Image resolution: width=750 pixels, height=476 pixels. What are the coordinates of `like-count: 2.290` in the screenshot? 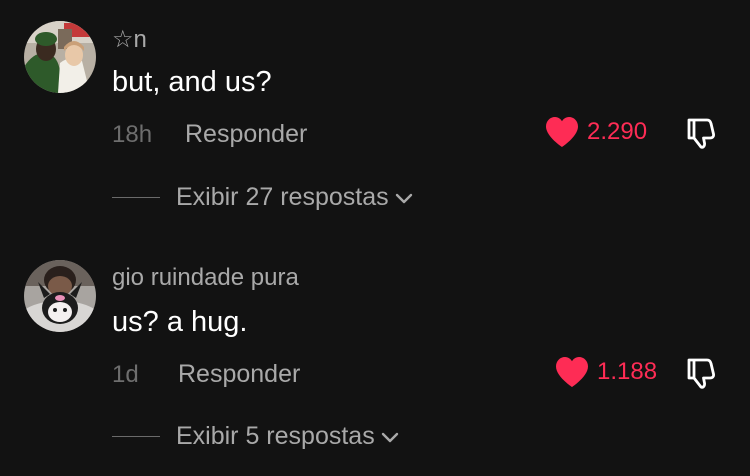 It's located at (617, 131).